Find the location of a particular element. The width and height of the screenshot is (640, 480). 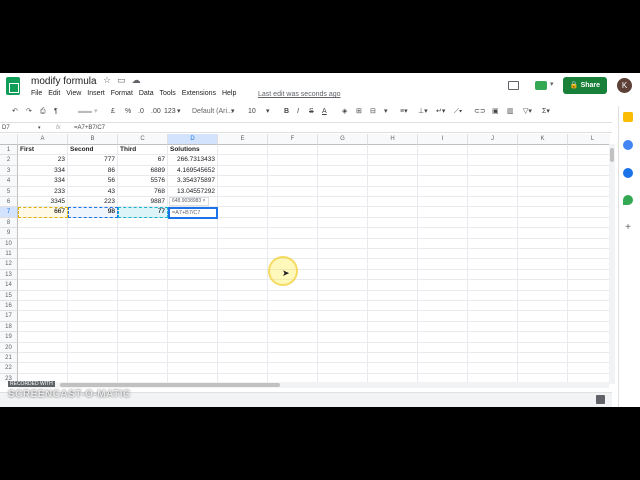

cell-e6 is located at coordinates (243, 202).